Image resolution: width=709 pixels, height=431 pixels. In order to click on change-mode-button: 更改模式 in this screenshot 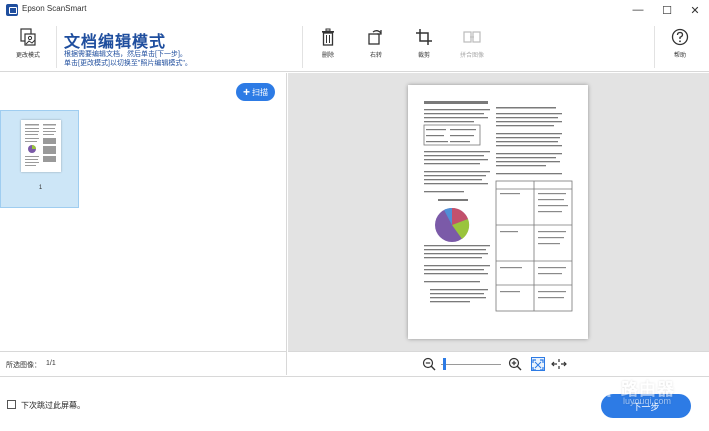, I will do `click(28, 43)`.